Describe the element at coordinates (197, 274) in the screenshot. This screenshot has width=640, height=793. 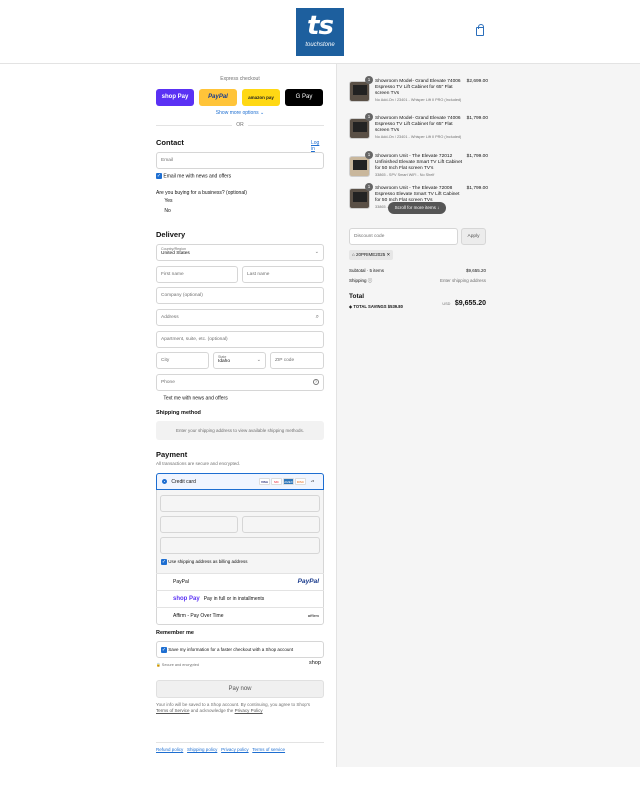
I see `first-name-field: First name` at that location.